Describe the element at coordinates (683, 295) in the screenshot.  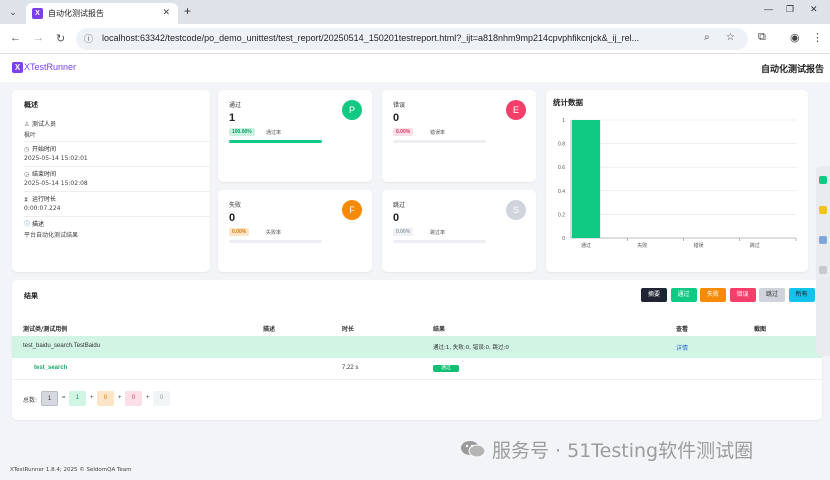
I see `filter-button-1: 通过` at that location.